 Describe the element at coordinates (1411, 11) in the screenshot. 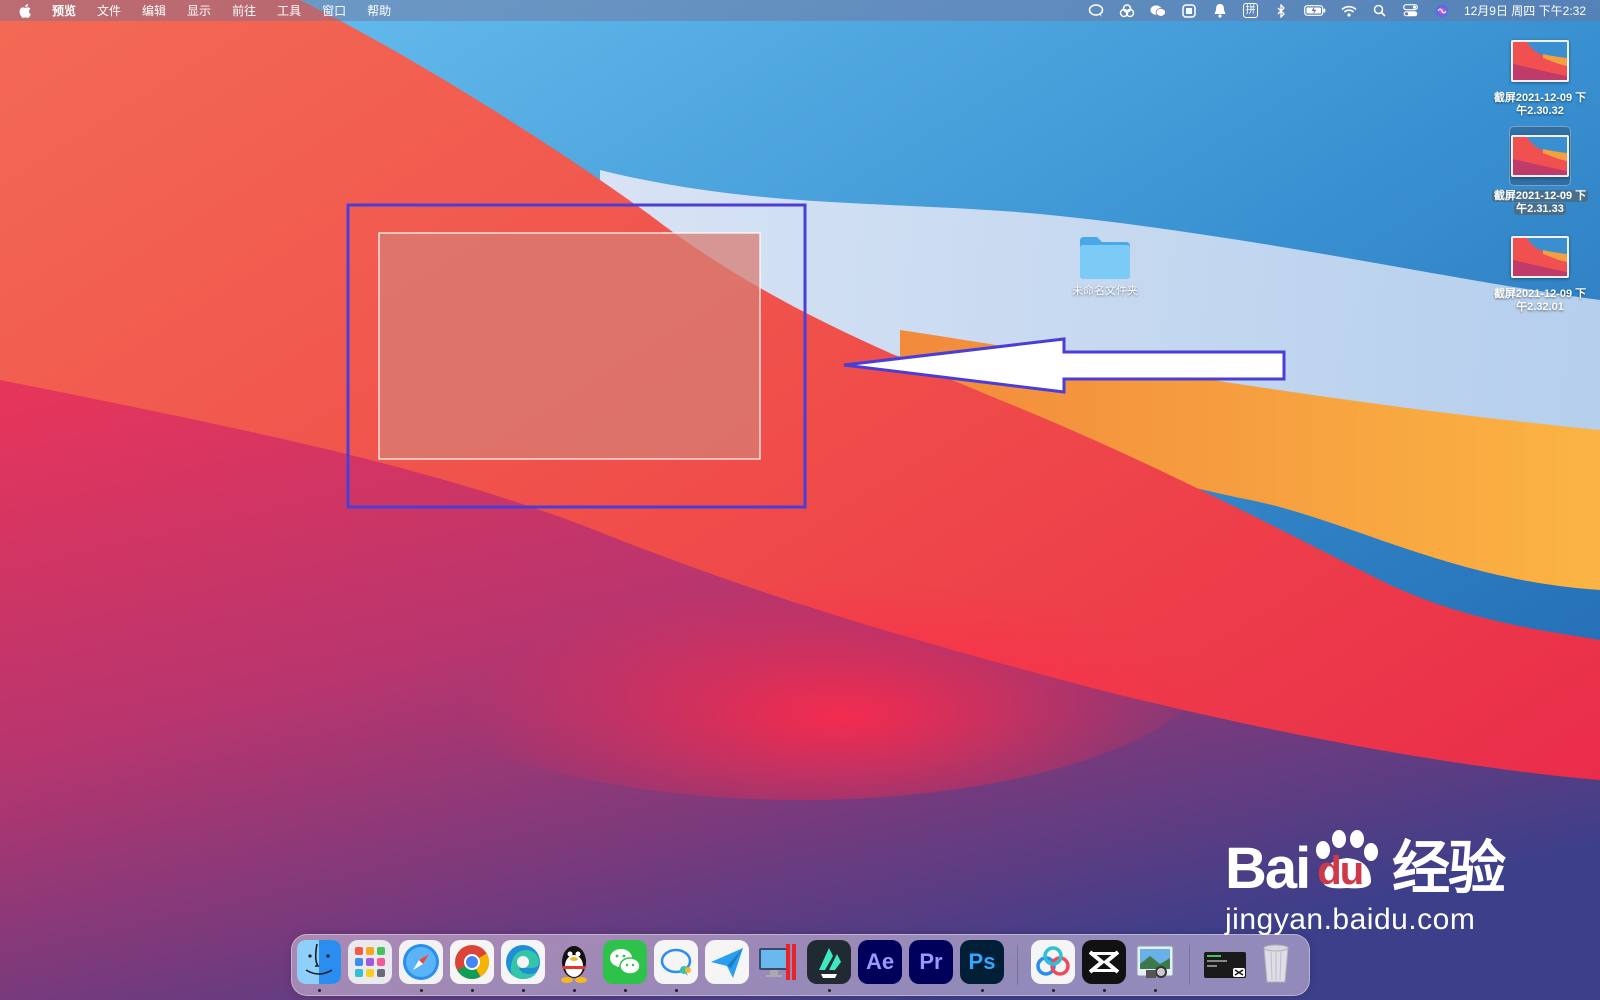

I see `control-center-icon` at that location.